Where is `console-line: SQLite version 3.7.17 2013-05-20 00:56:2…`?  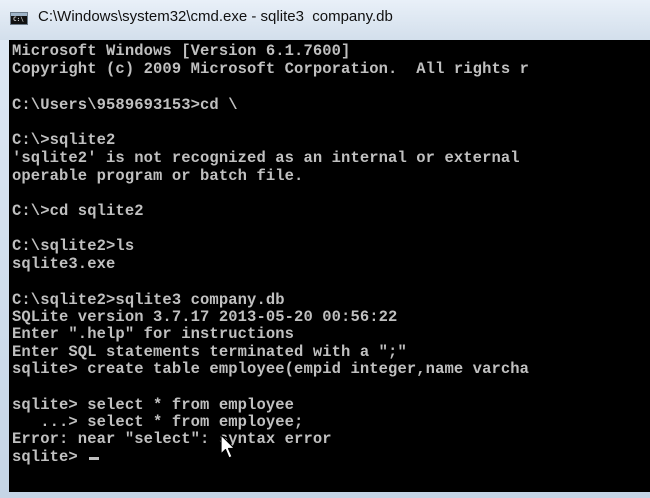
console-line: SQLite version 3.7.17 2013-05-20 00:56:2… is located at coordinates (205, 317).